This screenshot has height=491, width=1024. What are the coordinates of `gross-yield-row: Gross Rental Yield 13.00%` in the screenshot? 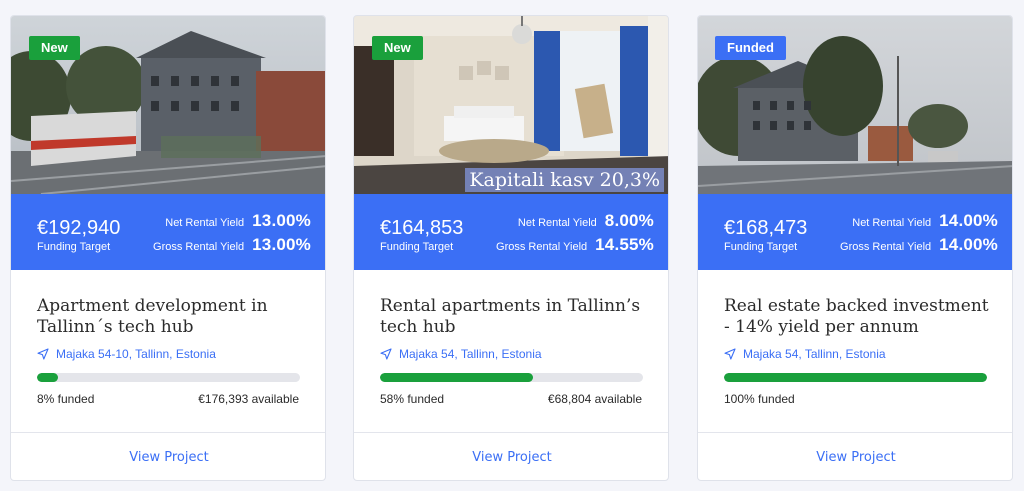 It's located at (232, 245).